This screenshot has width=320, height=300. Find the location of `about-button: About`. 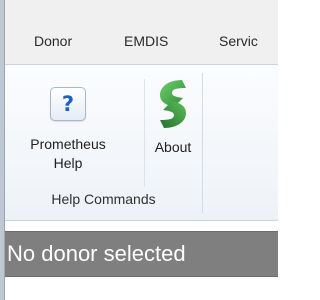

about-button: About is located at coordinates (173, 117).